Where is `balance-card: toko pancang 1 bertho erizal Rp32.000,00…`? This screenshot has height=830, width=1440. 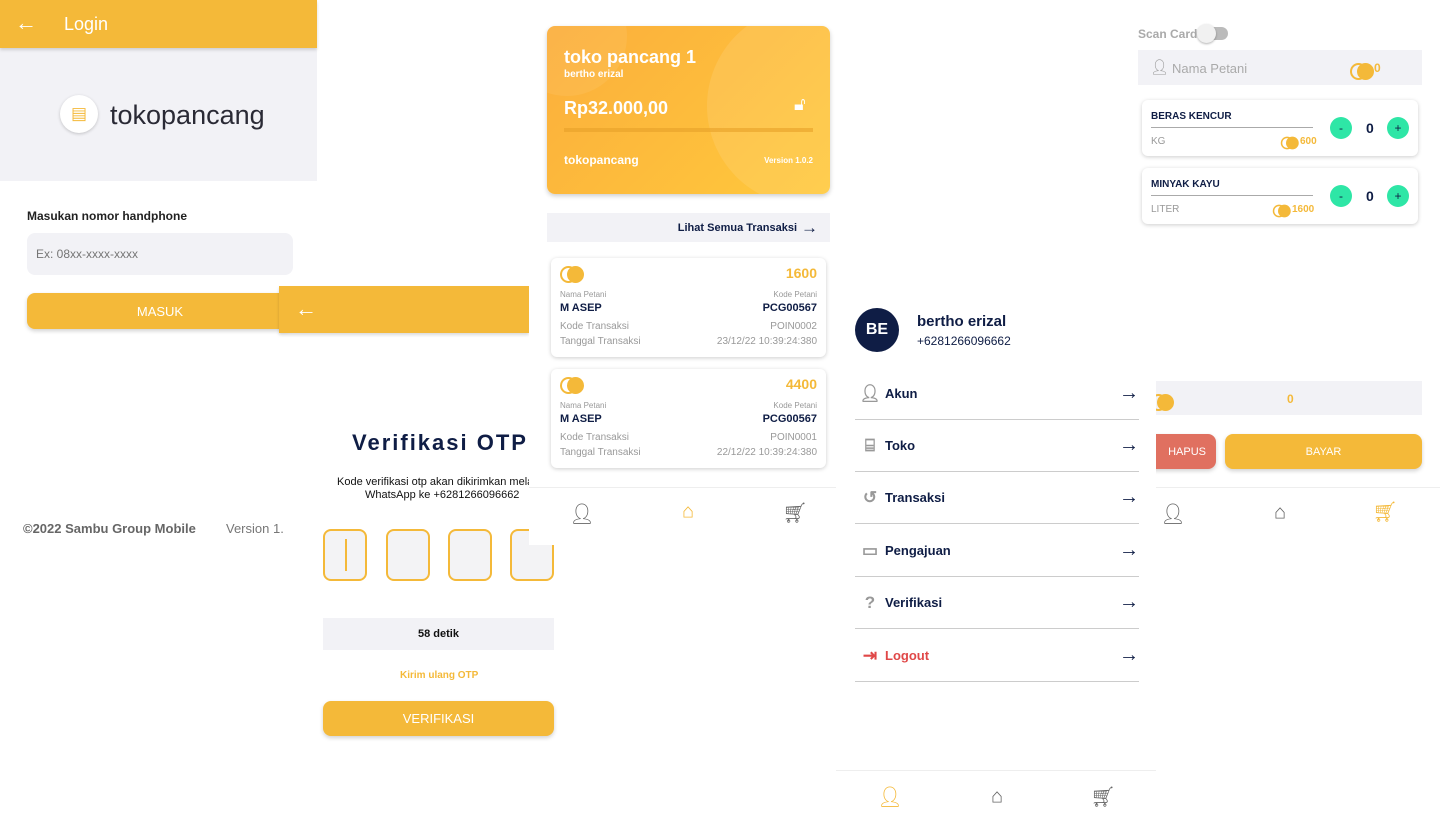
balance-card: toko pancang 1 bertho erizal Rp32.000,00… is located at coordinates (688, 110).